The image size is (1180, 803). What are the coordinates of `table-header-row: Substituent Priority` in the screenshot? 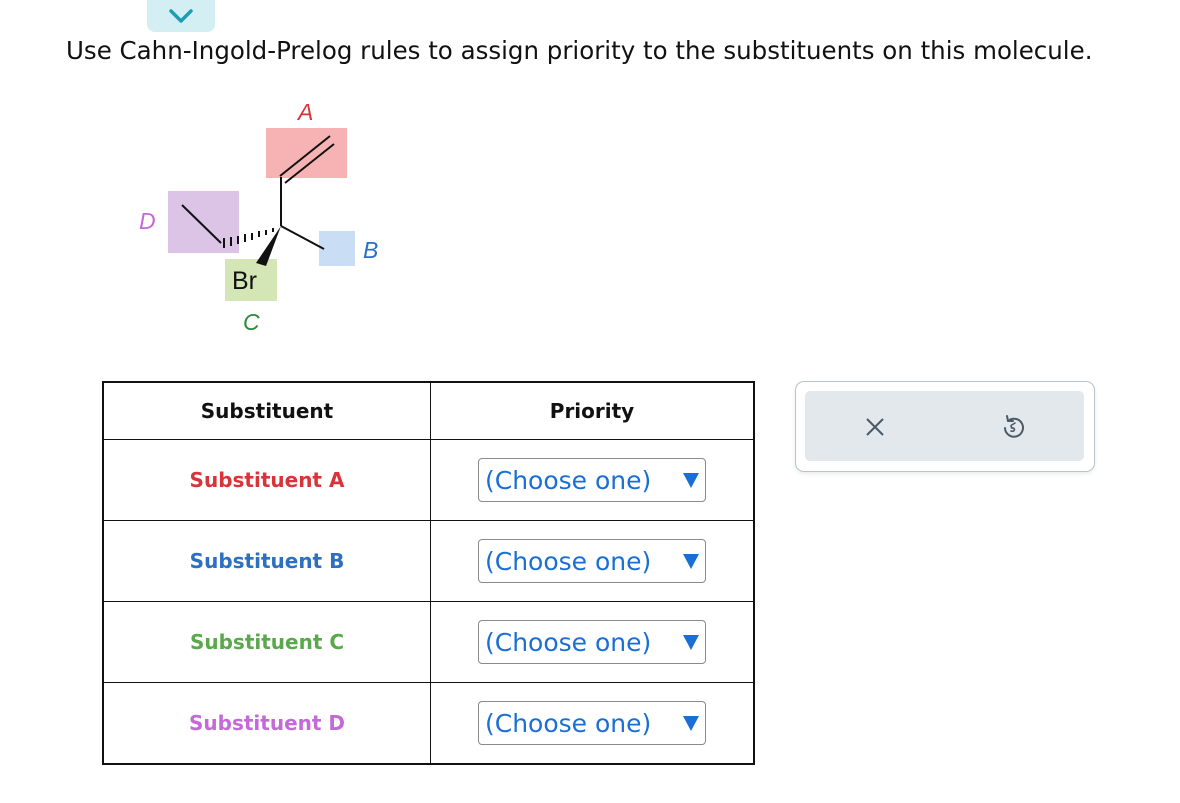 It's located at (428, 410).